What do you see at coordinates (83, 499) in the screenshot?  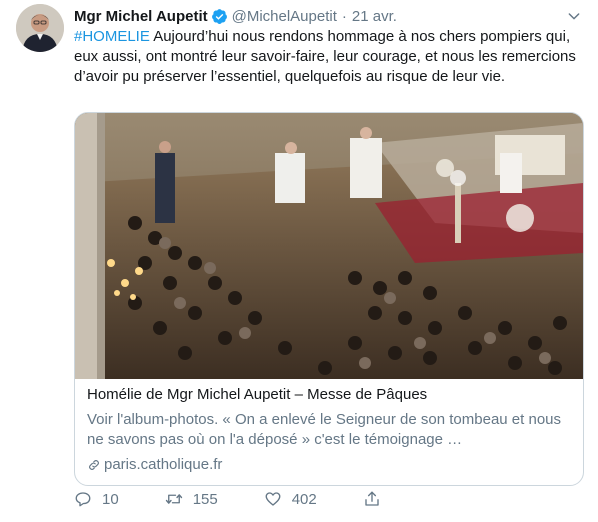 I see `reply-icon` at bounding box center [83, 499].